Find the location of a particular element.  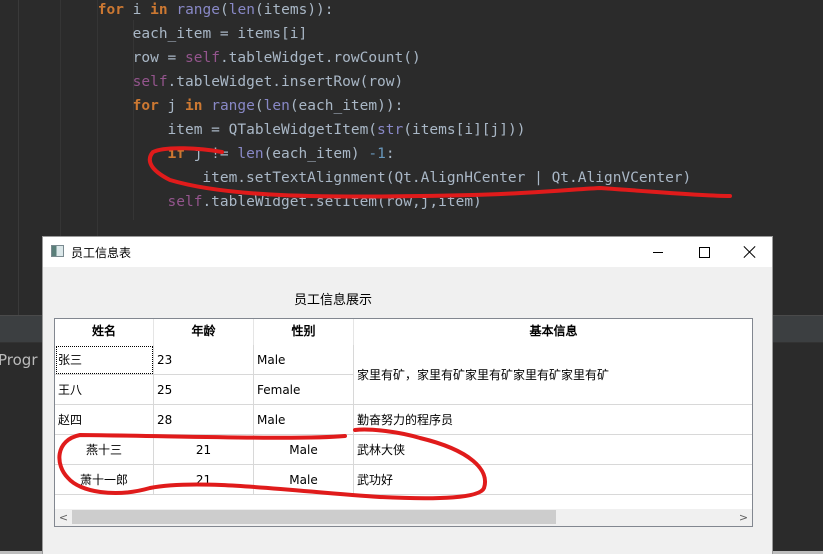

code-line: row = self.tableWidget.rowCount() is located at coordinates (277, 60).